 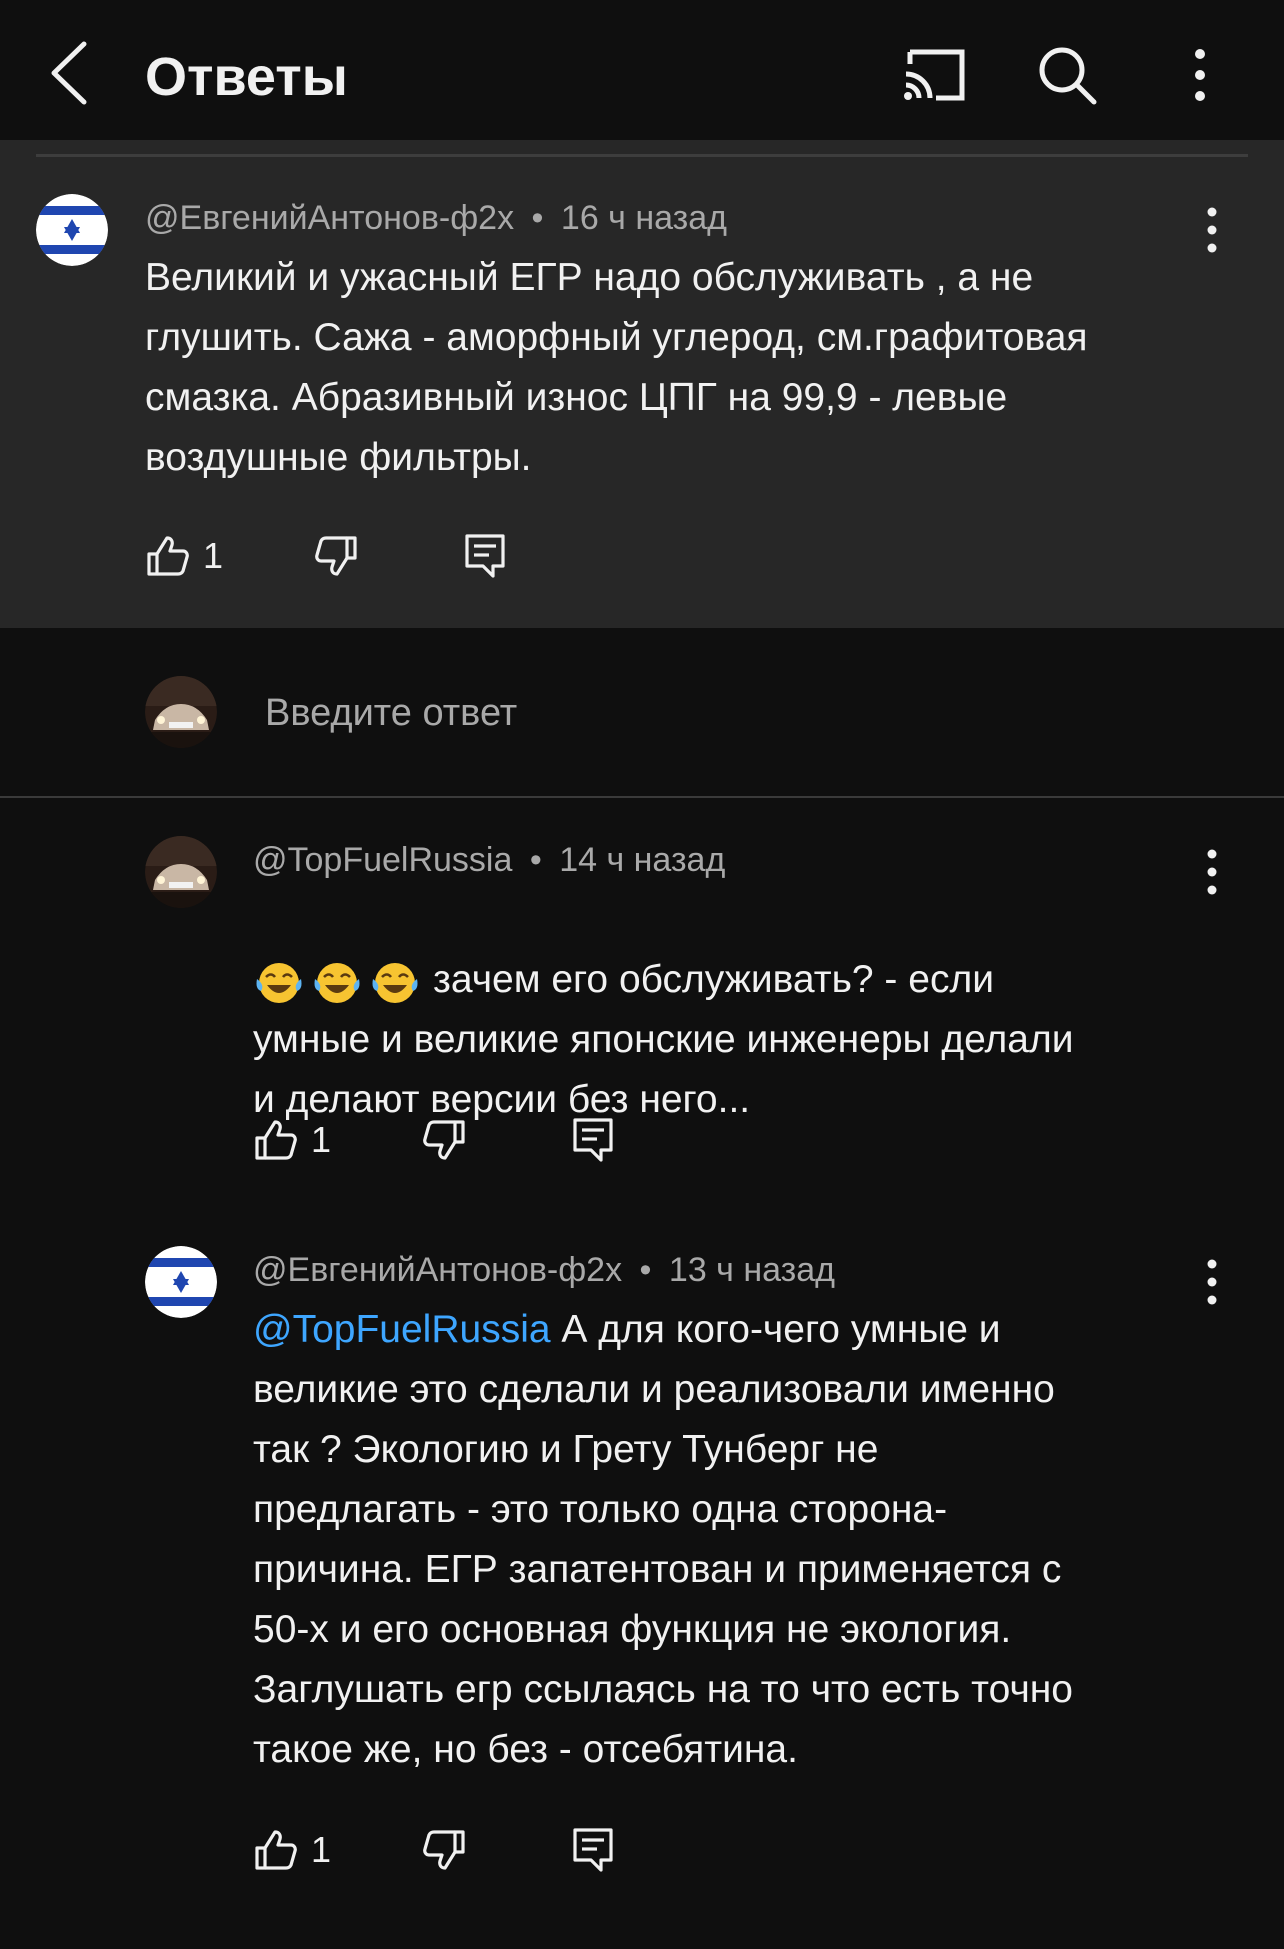 I want to click on cast-button, so click(x=935, y=75).